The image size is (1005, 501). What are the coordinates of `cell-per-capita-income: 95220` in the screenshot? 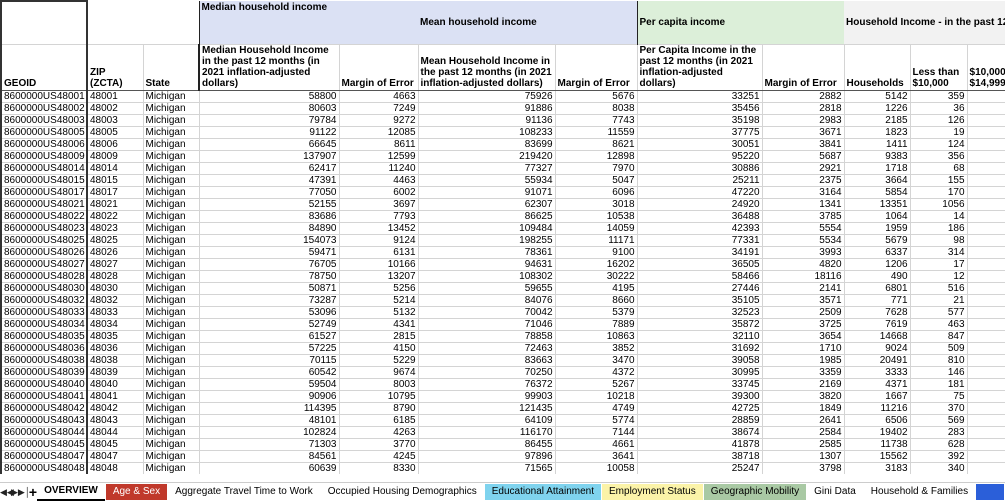 It's located at (699, 156).